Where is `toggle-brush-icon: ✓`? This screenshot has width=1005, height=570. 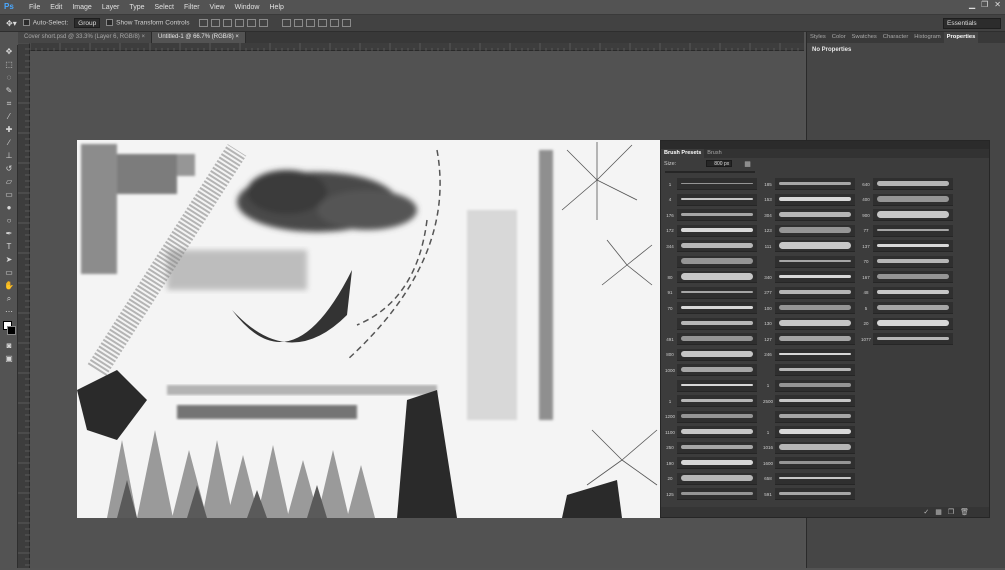 toggle-brush-icon: ✓ is located at coordinates (926, 512).